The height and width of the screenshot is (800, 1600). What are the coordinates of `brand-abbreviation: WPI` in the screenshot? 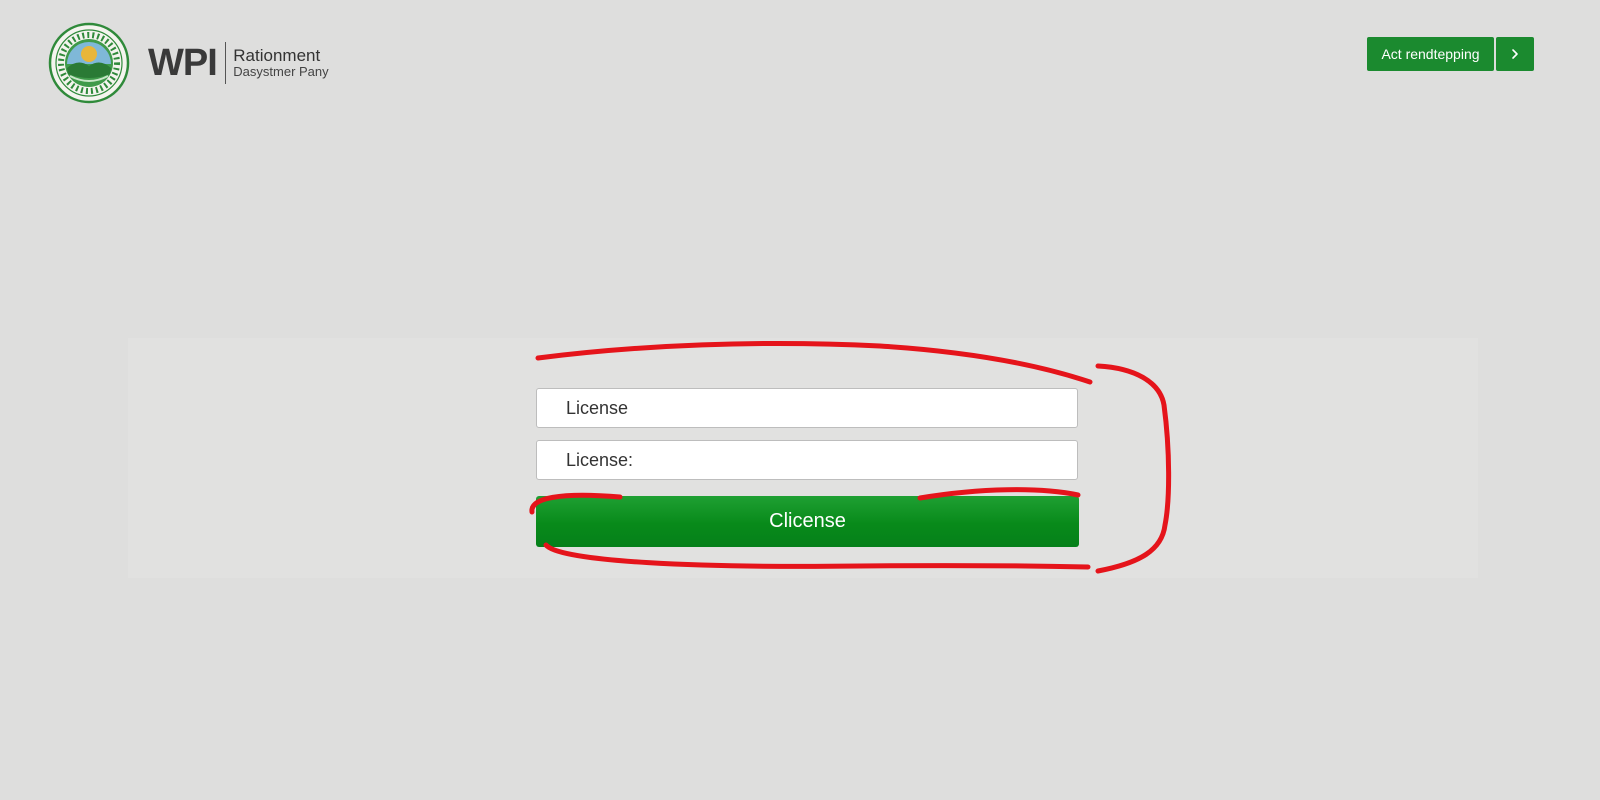 It's located at (183, 63).